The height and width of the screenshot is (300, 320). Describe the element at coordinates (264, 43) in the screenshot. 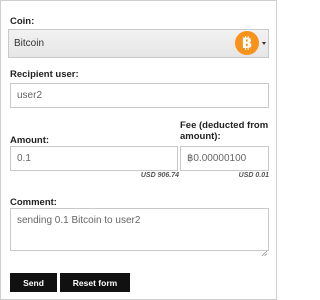

I see `chevron-down-icon` at that location.